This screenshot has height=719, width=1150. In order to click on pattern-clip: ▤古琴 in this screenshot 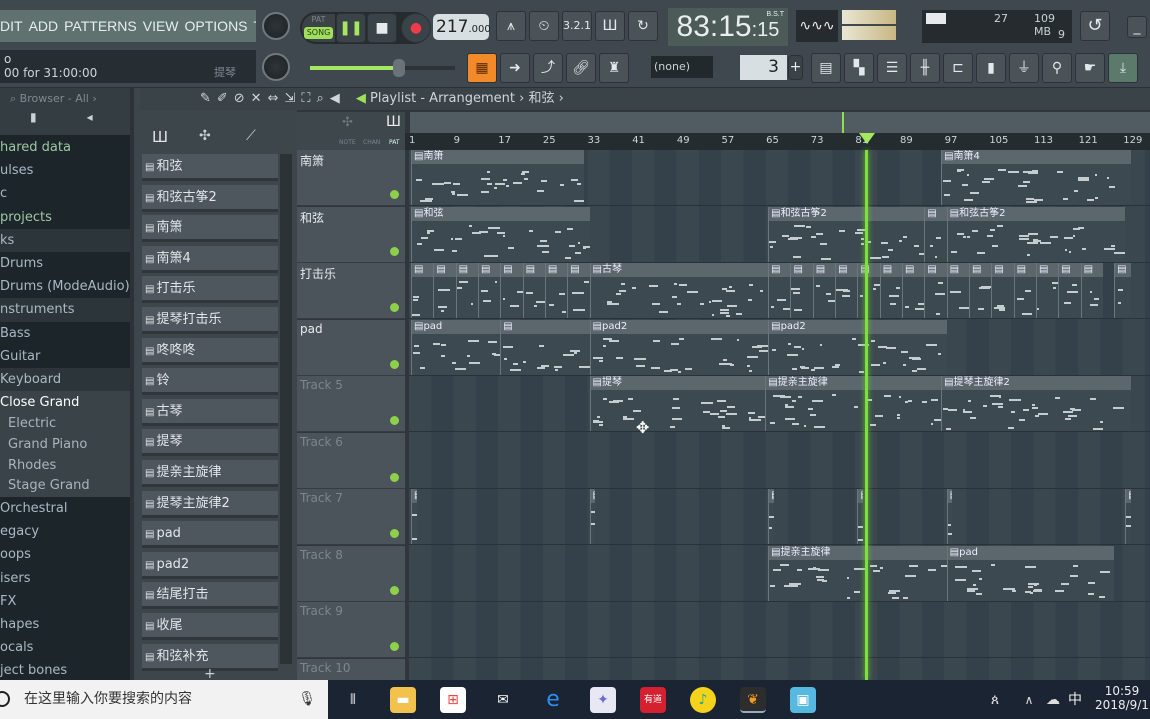, I will do `click(679, 290)`.